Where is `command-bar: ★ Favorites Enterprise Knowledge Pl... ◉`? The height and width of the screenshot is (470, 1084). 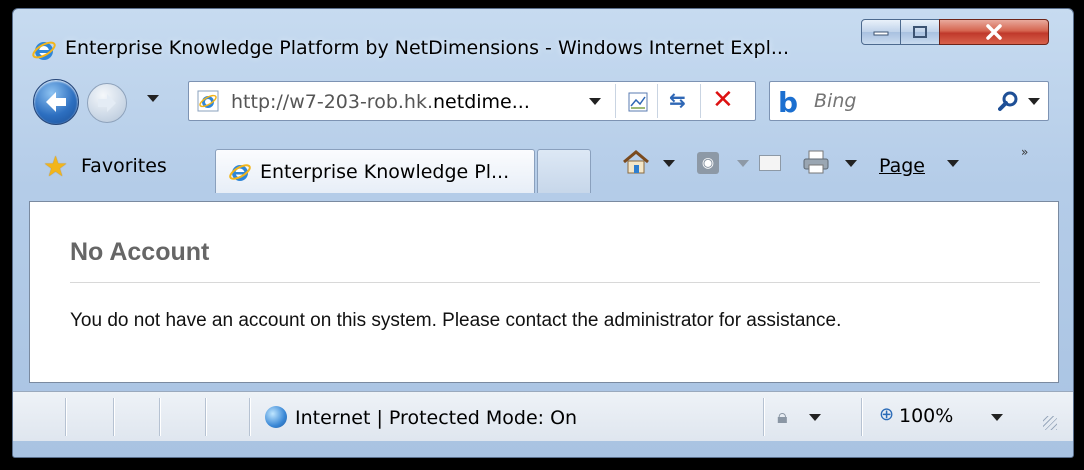 command-bar: ★ Favorites Enterprise Knowledge Pl... ◉ is located at coordinates (543, 167).